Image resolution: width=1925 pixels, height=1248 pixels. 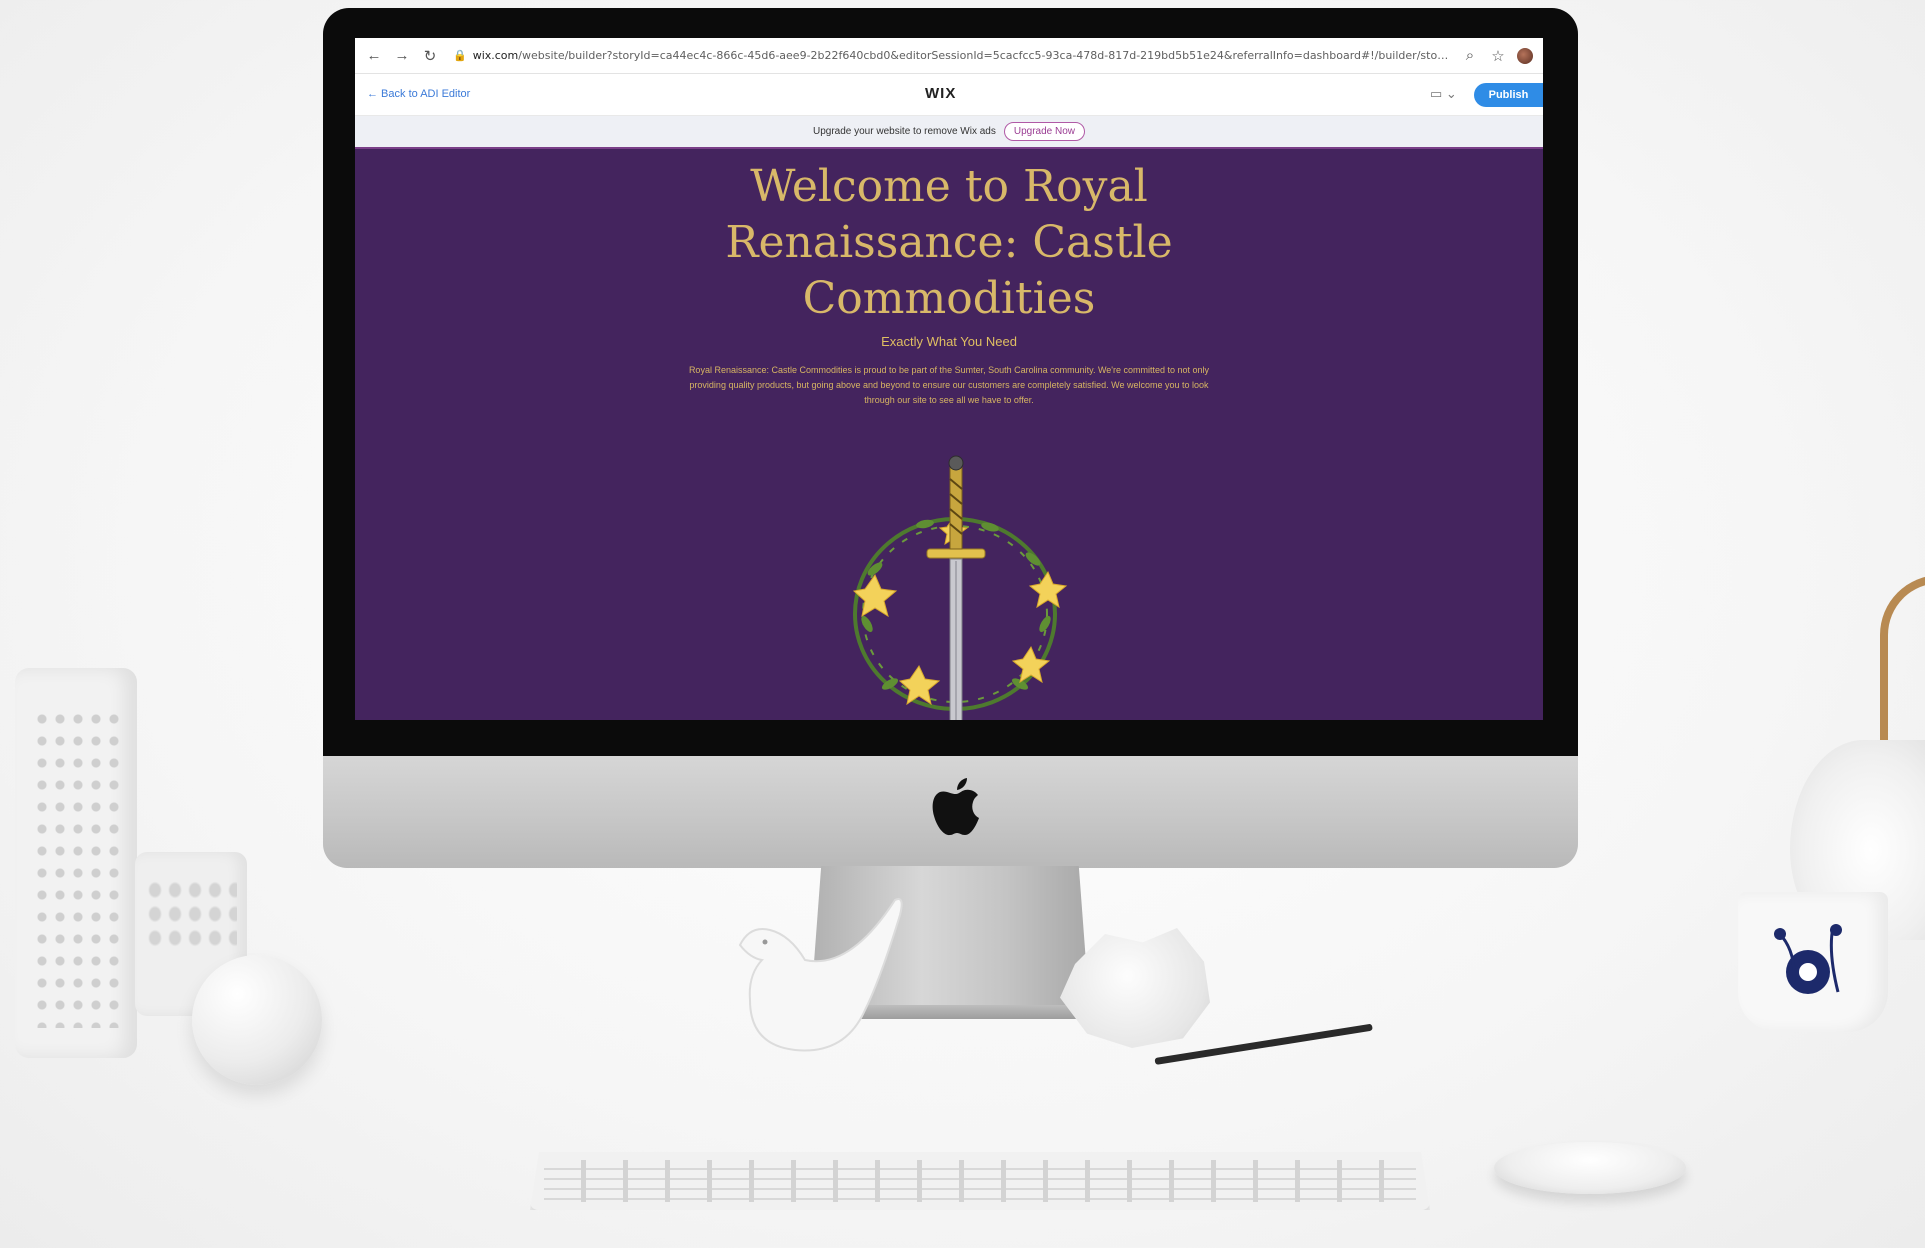 What do you see at coordinates (941, 93) in the screenshot?
I see `wix-logo: WIX` at bounding box center [941, 93].